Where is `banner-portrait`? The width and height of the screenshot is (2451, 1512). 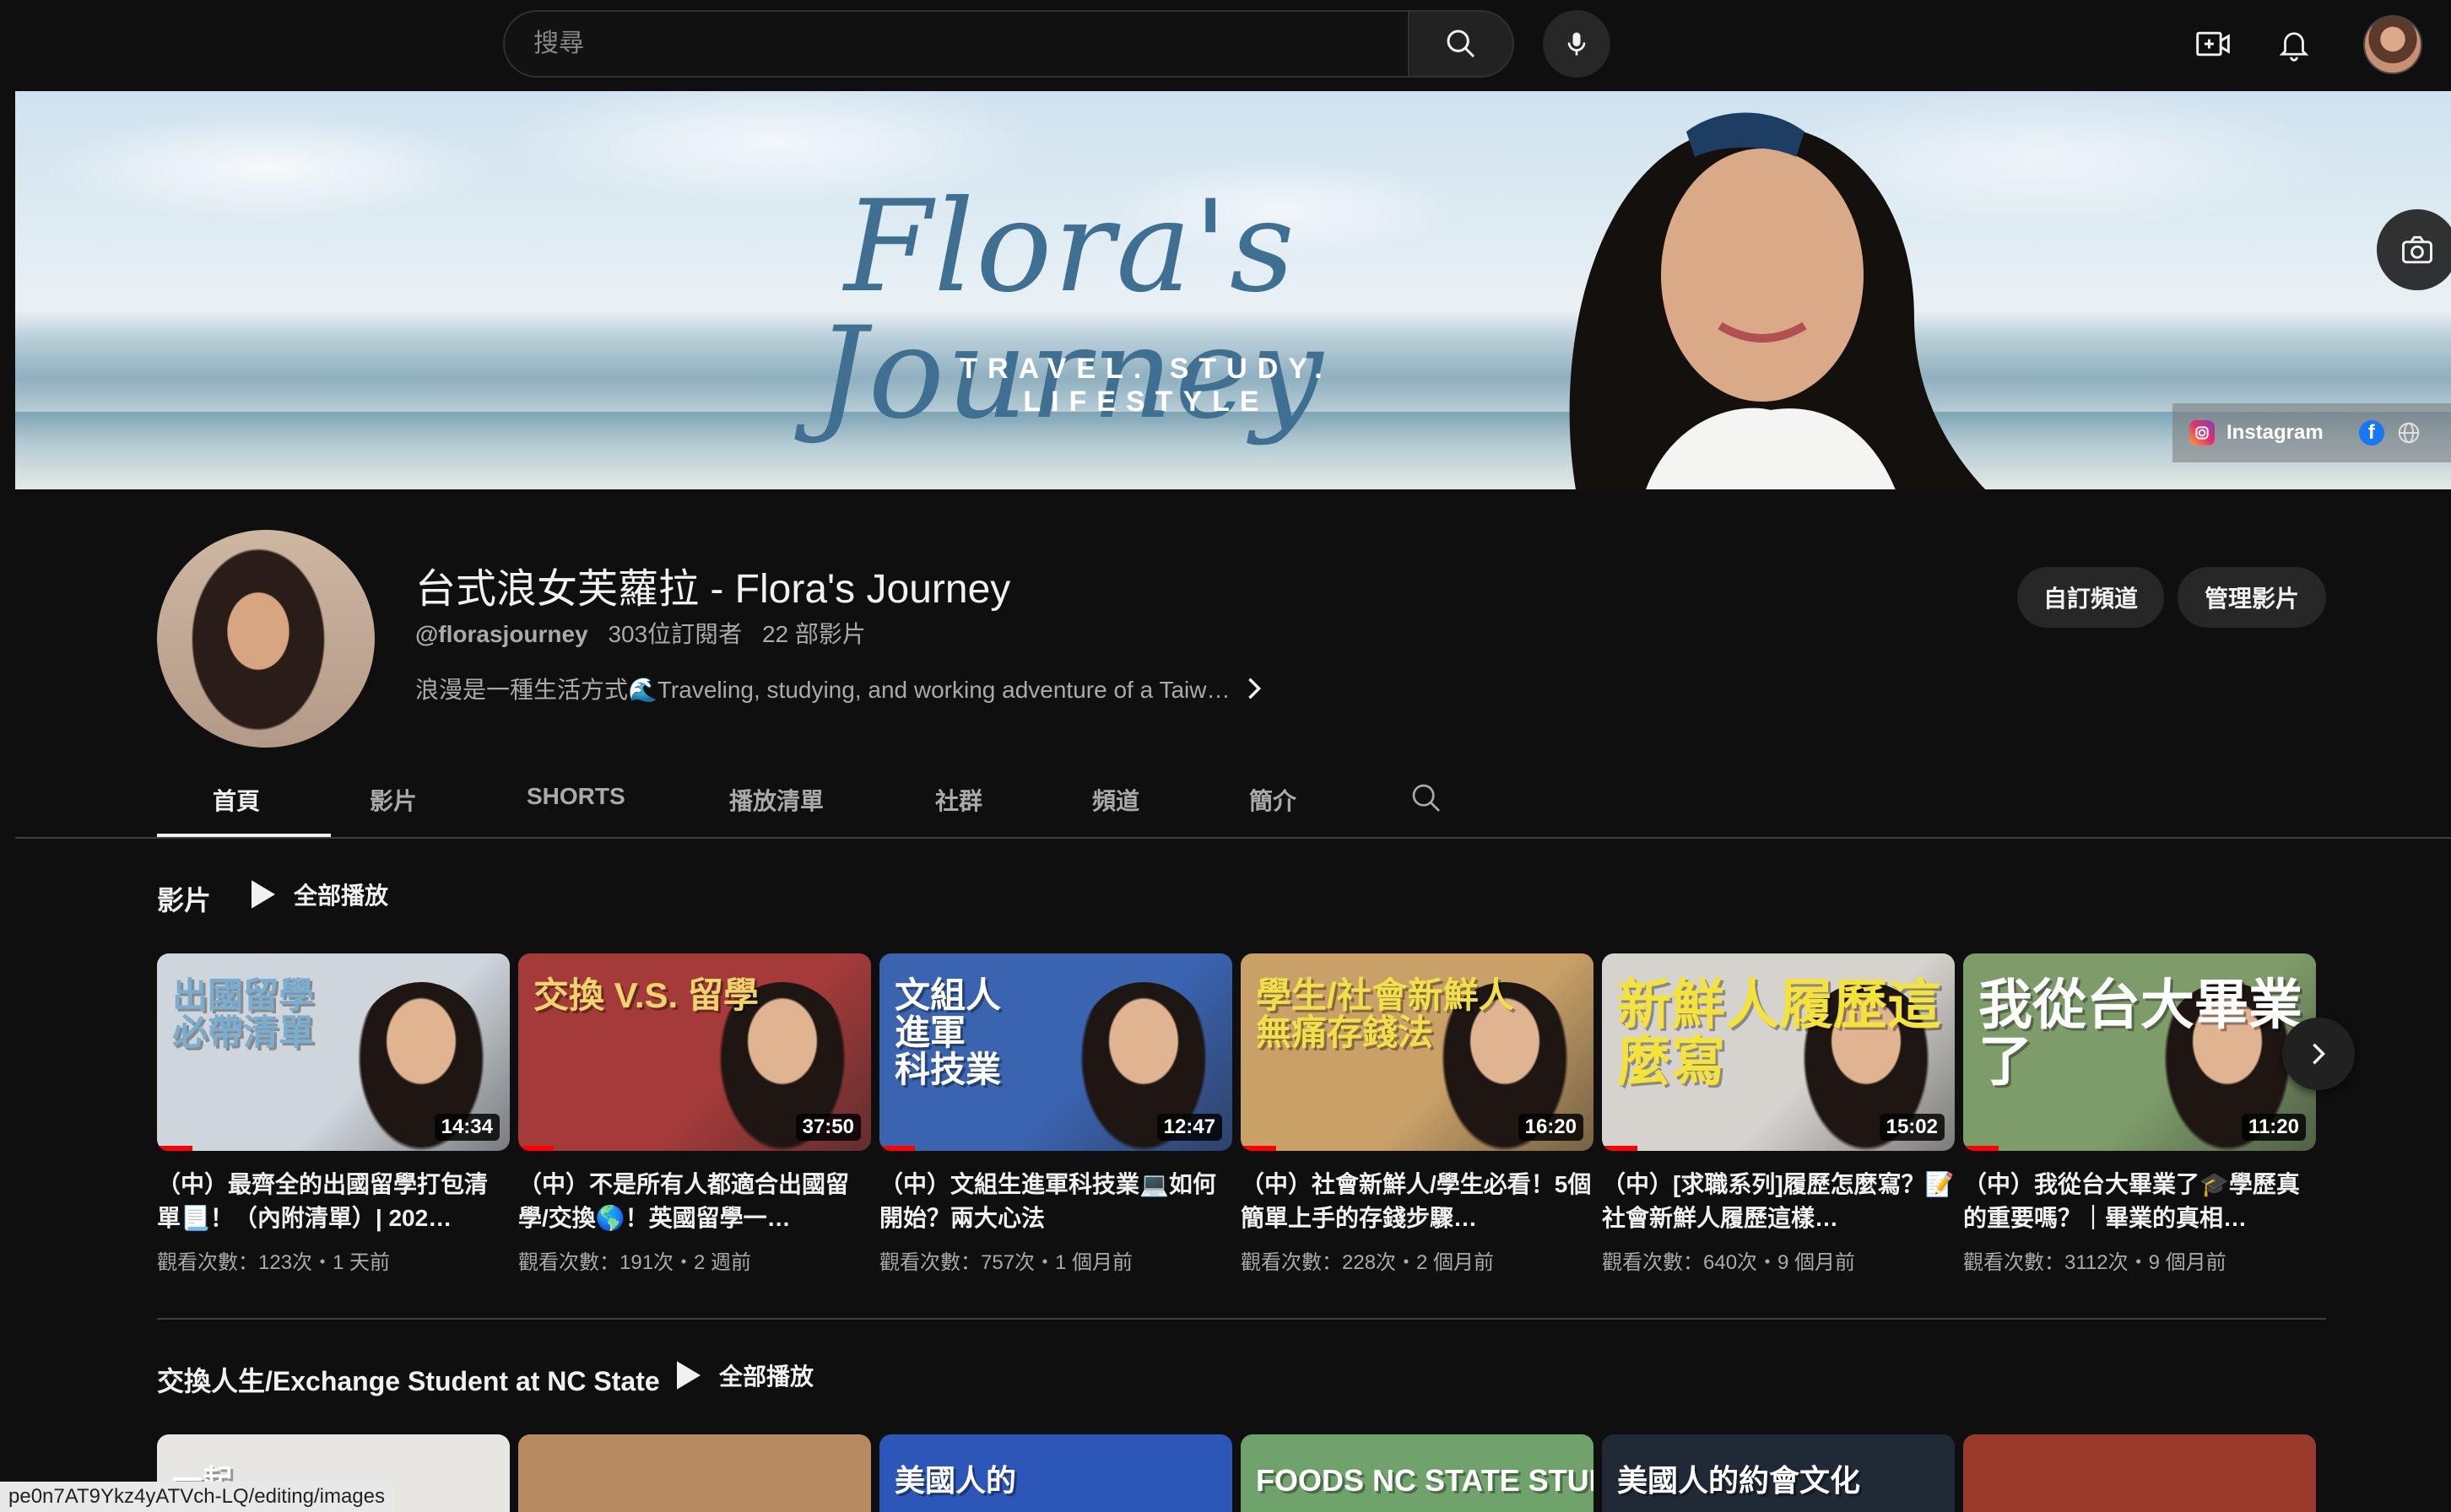 banner-portrait is located at coordinates (1778, 300).